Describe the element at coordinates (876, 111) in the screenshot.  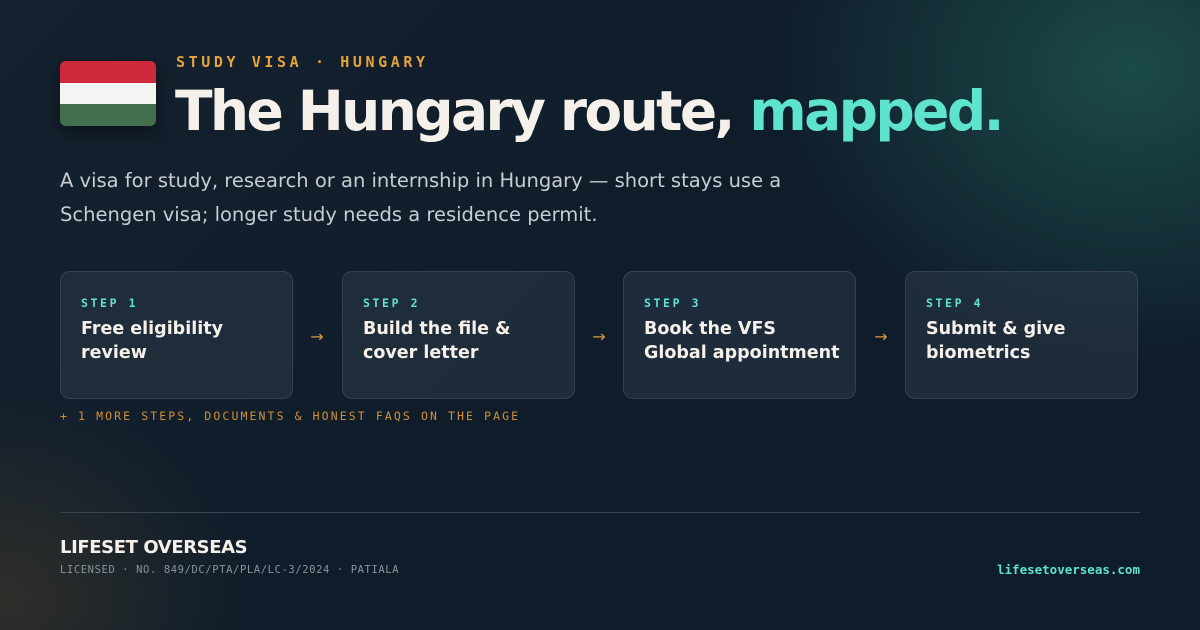
I see `headline-accent: mapped.` at that location.